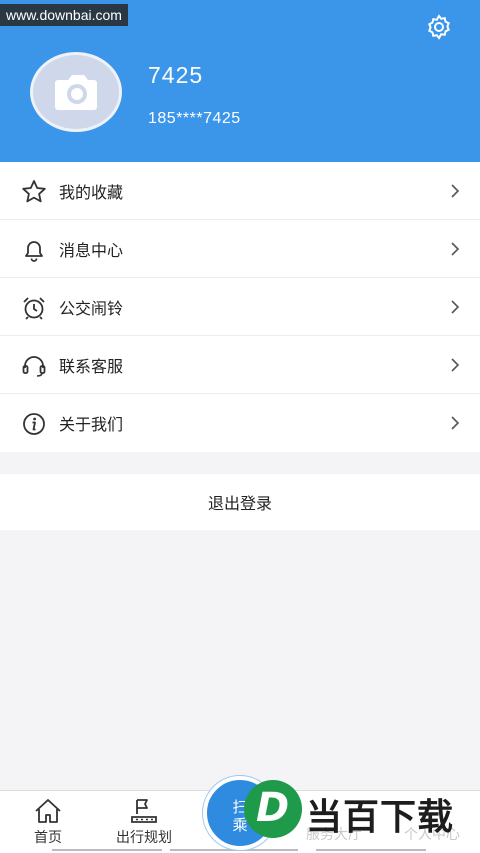 The image size is (480, 853). What do you see at coordinates (240, 249) in the screenshot?
I see `menu-item-messages: 消息中心` at bounding box center [240, 249].